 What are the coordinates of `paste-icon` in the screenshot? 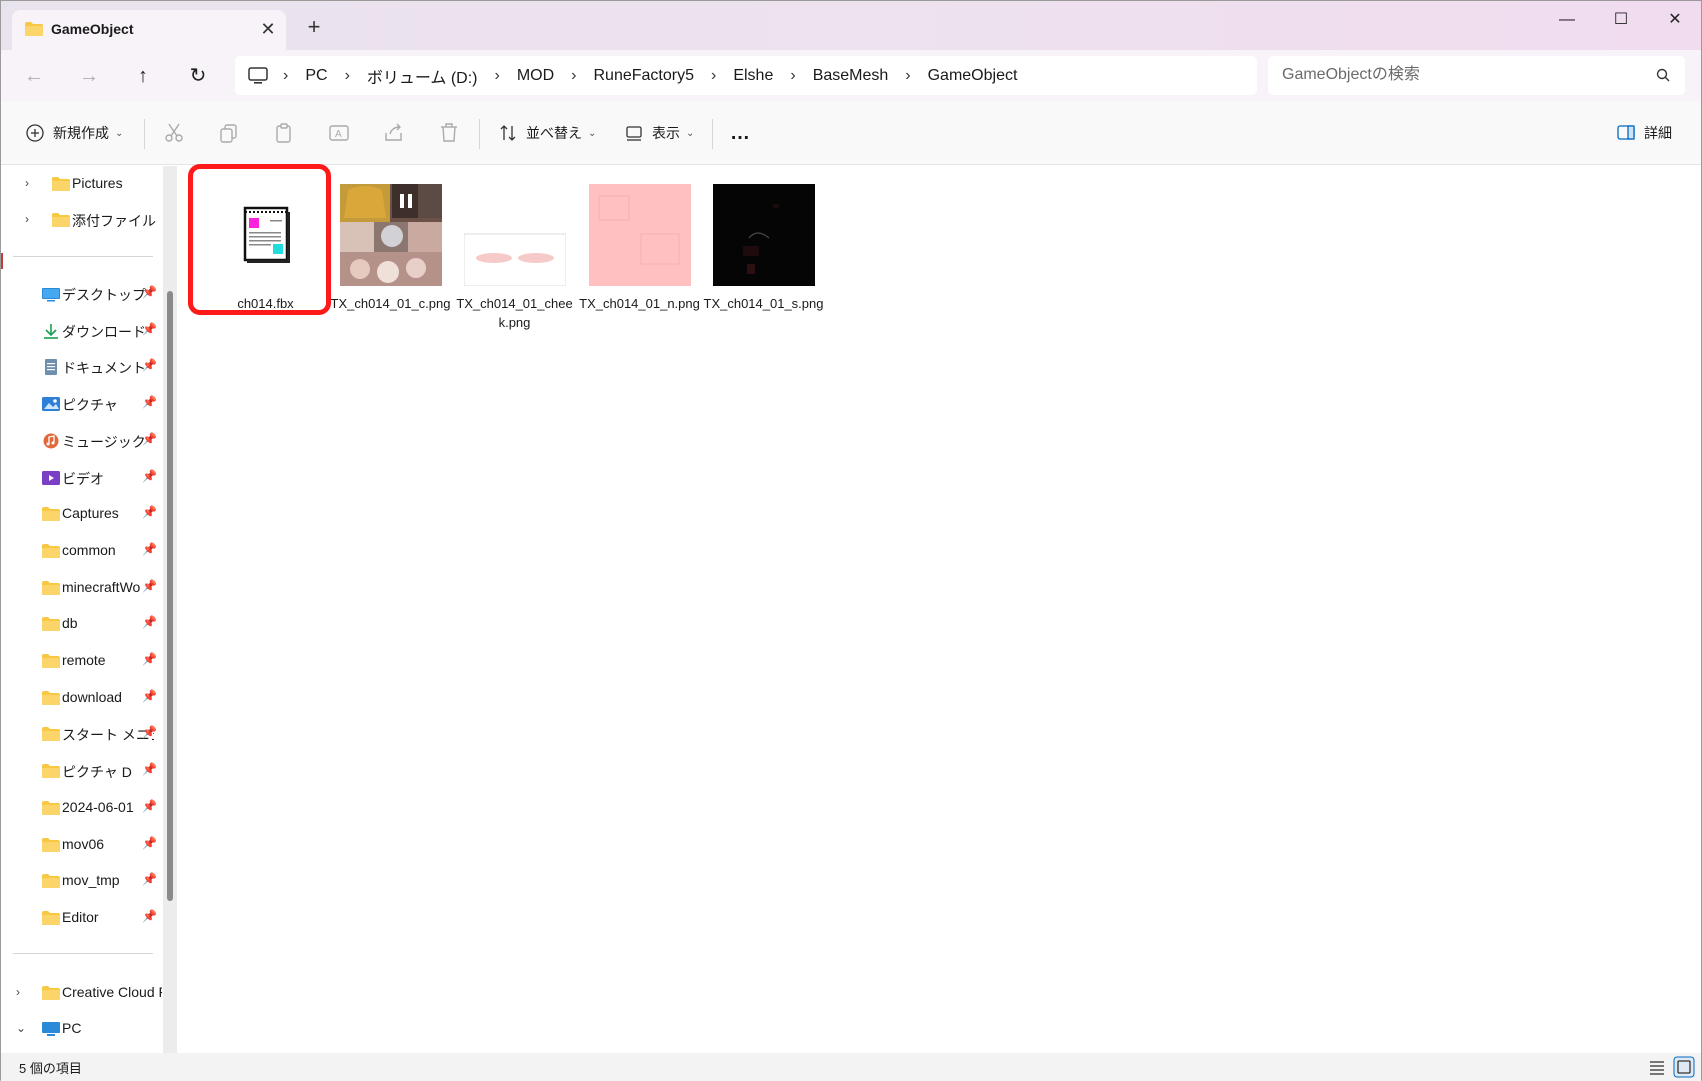 It's located at (284, 133).